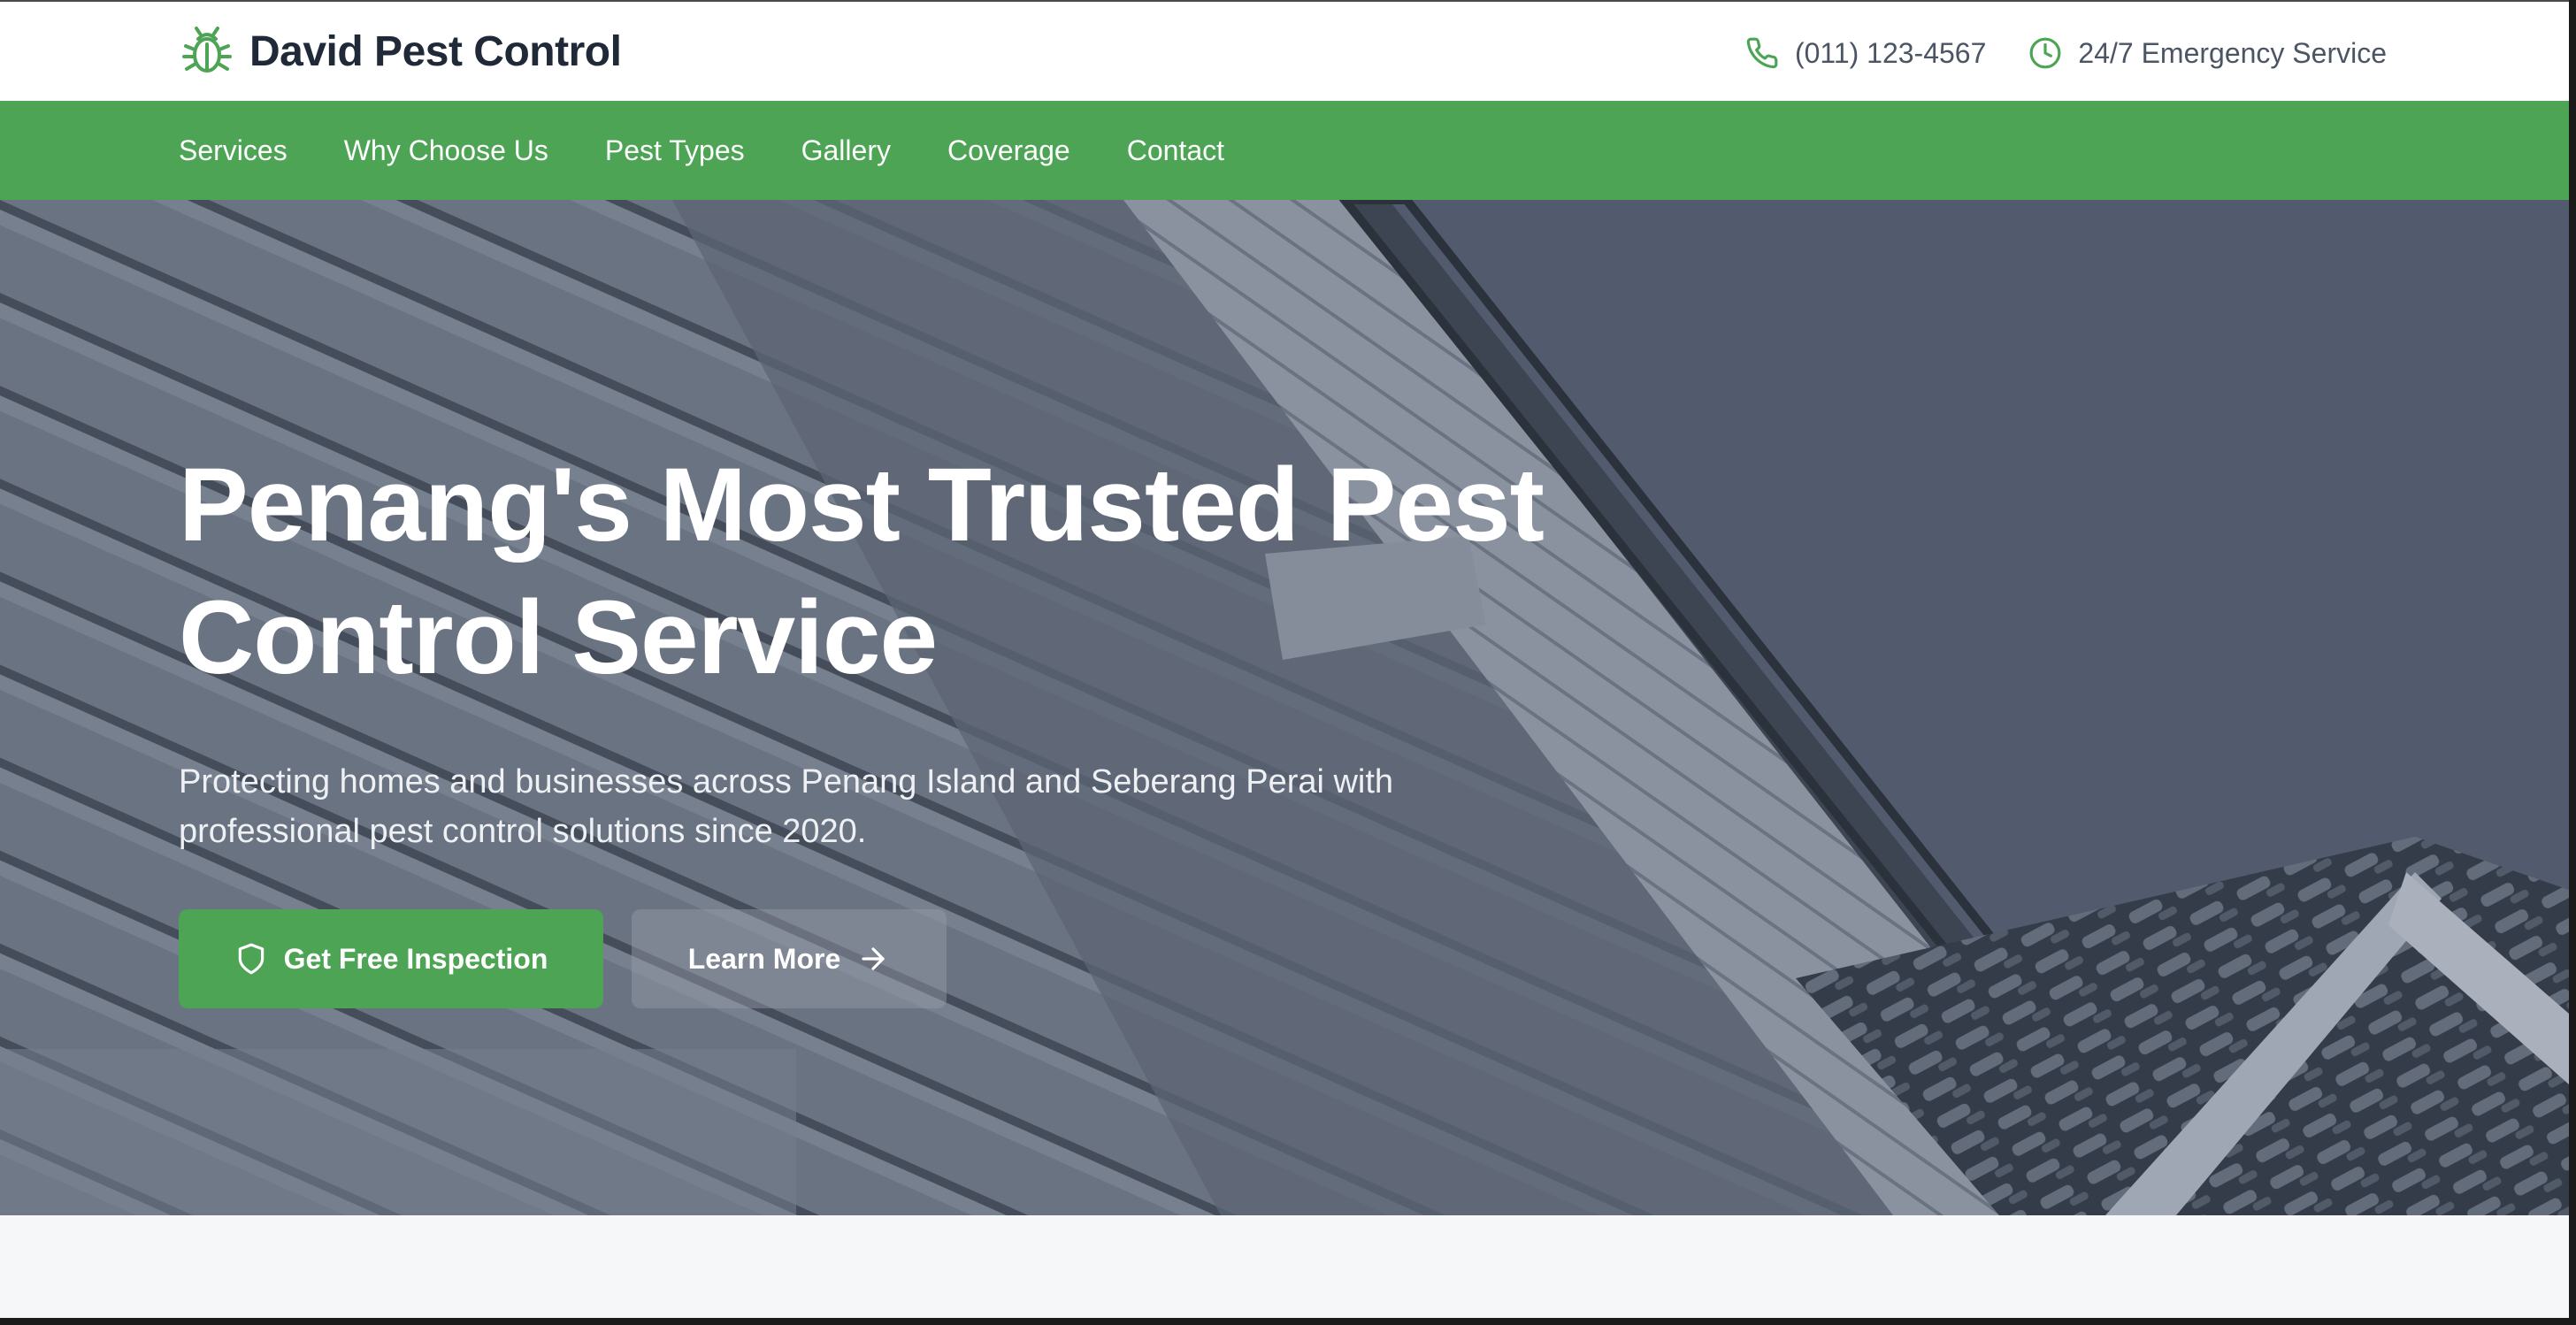 The width and height of the screenshot is (2576, 1325). Describe the element at coordinates (446, 150) in the screenshot. I see `nav-link-why-choose-us: Why Choose Us` at that location.